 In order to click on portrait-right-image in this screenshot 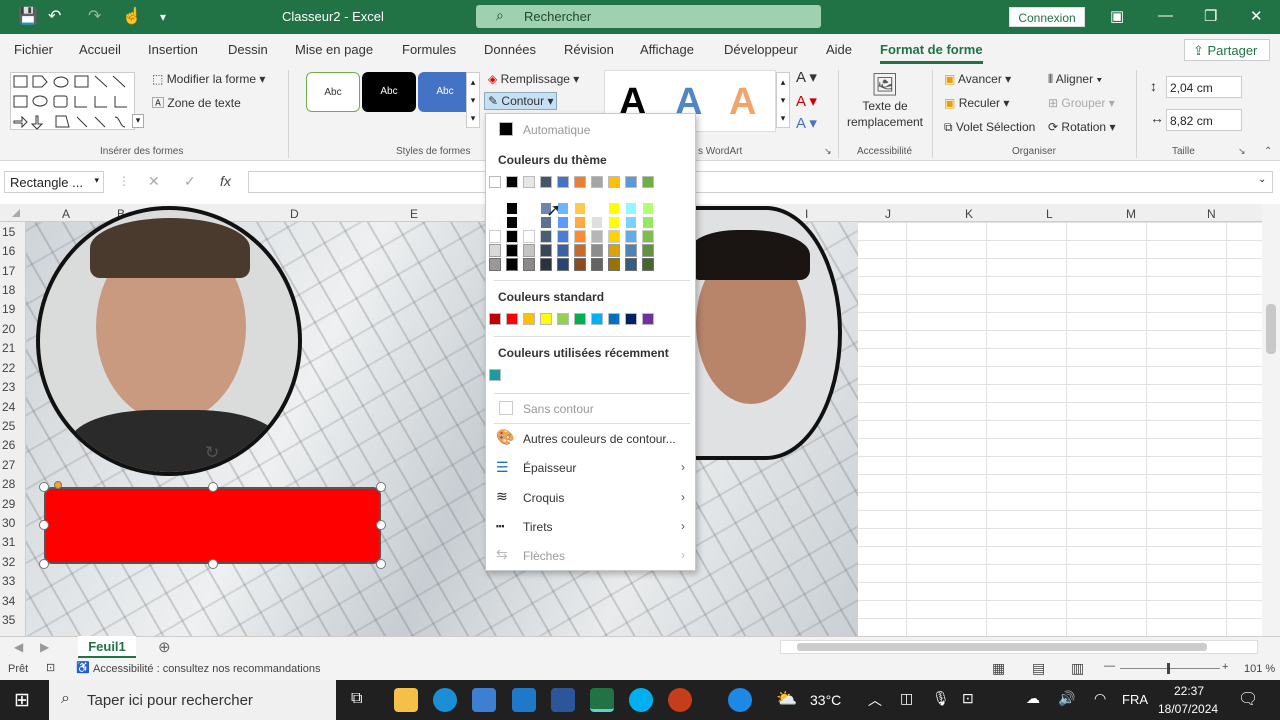, I will do `click(766, 333)`.